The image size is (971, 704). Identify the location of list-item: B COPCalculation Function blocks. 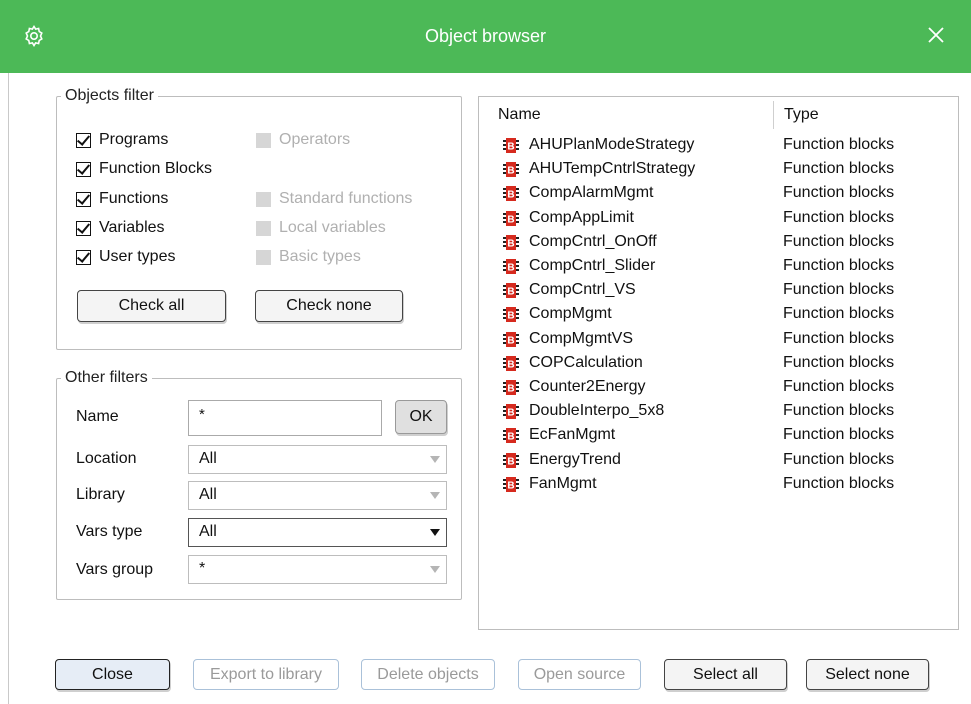
(718, 363).